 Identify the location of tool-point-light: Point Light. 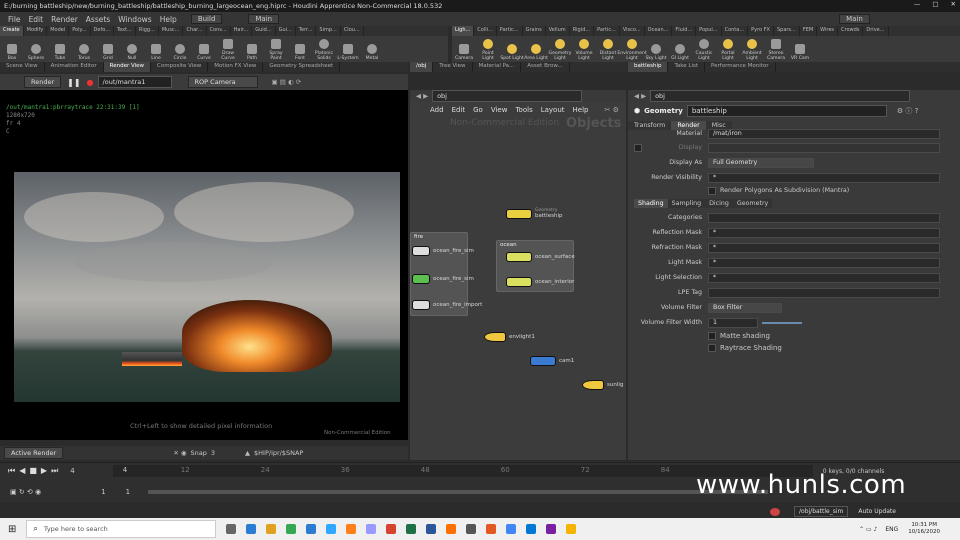
(488, 49).